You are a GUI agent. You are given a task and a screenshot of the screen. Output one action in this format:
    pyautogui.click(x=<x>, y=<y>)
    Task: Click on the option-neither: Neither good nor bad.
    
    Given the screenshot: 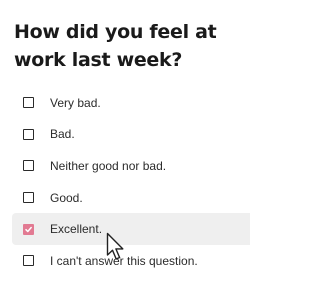 What is the action you would take?
    pyautogui.click(x=131, y=166)
    